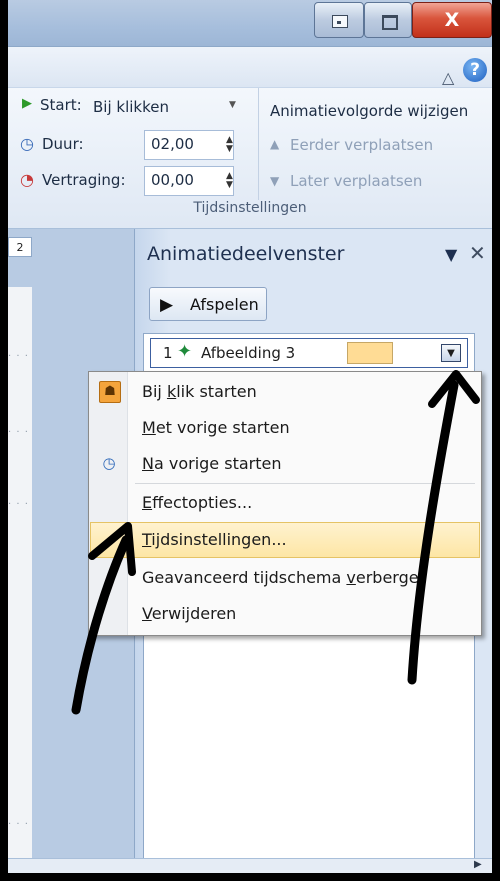 The width and height of the screenshot is (500, 881). I want to click on right-arrow-shaft, so click(433, 532).